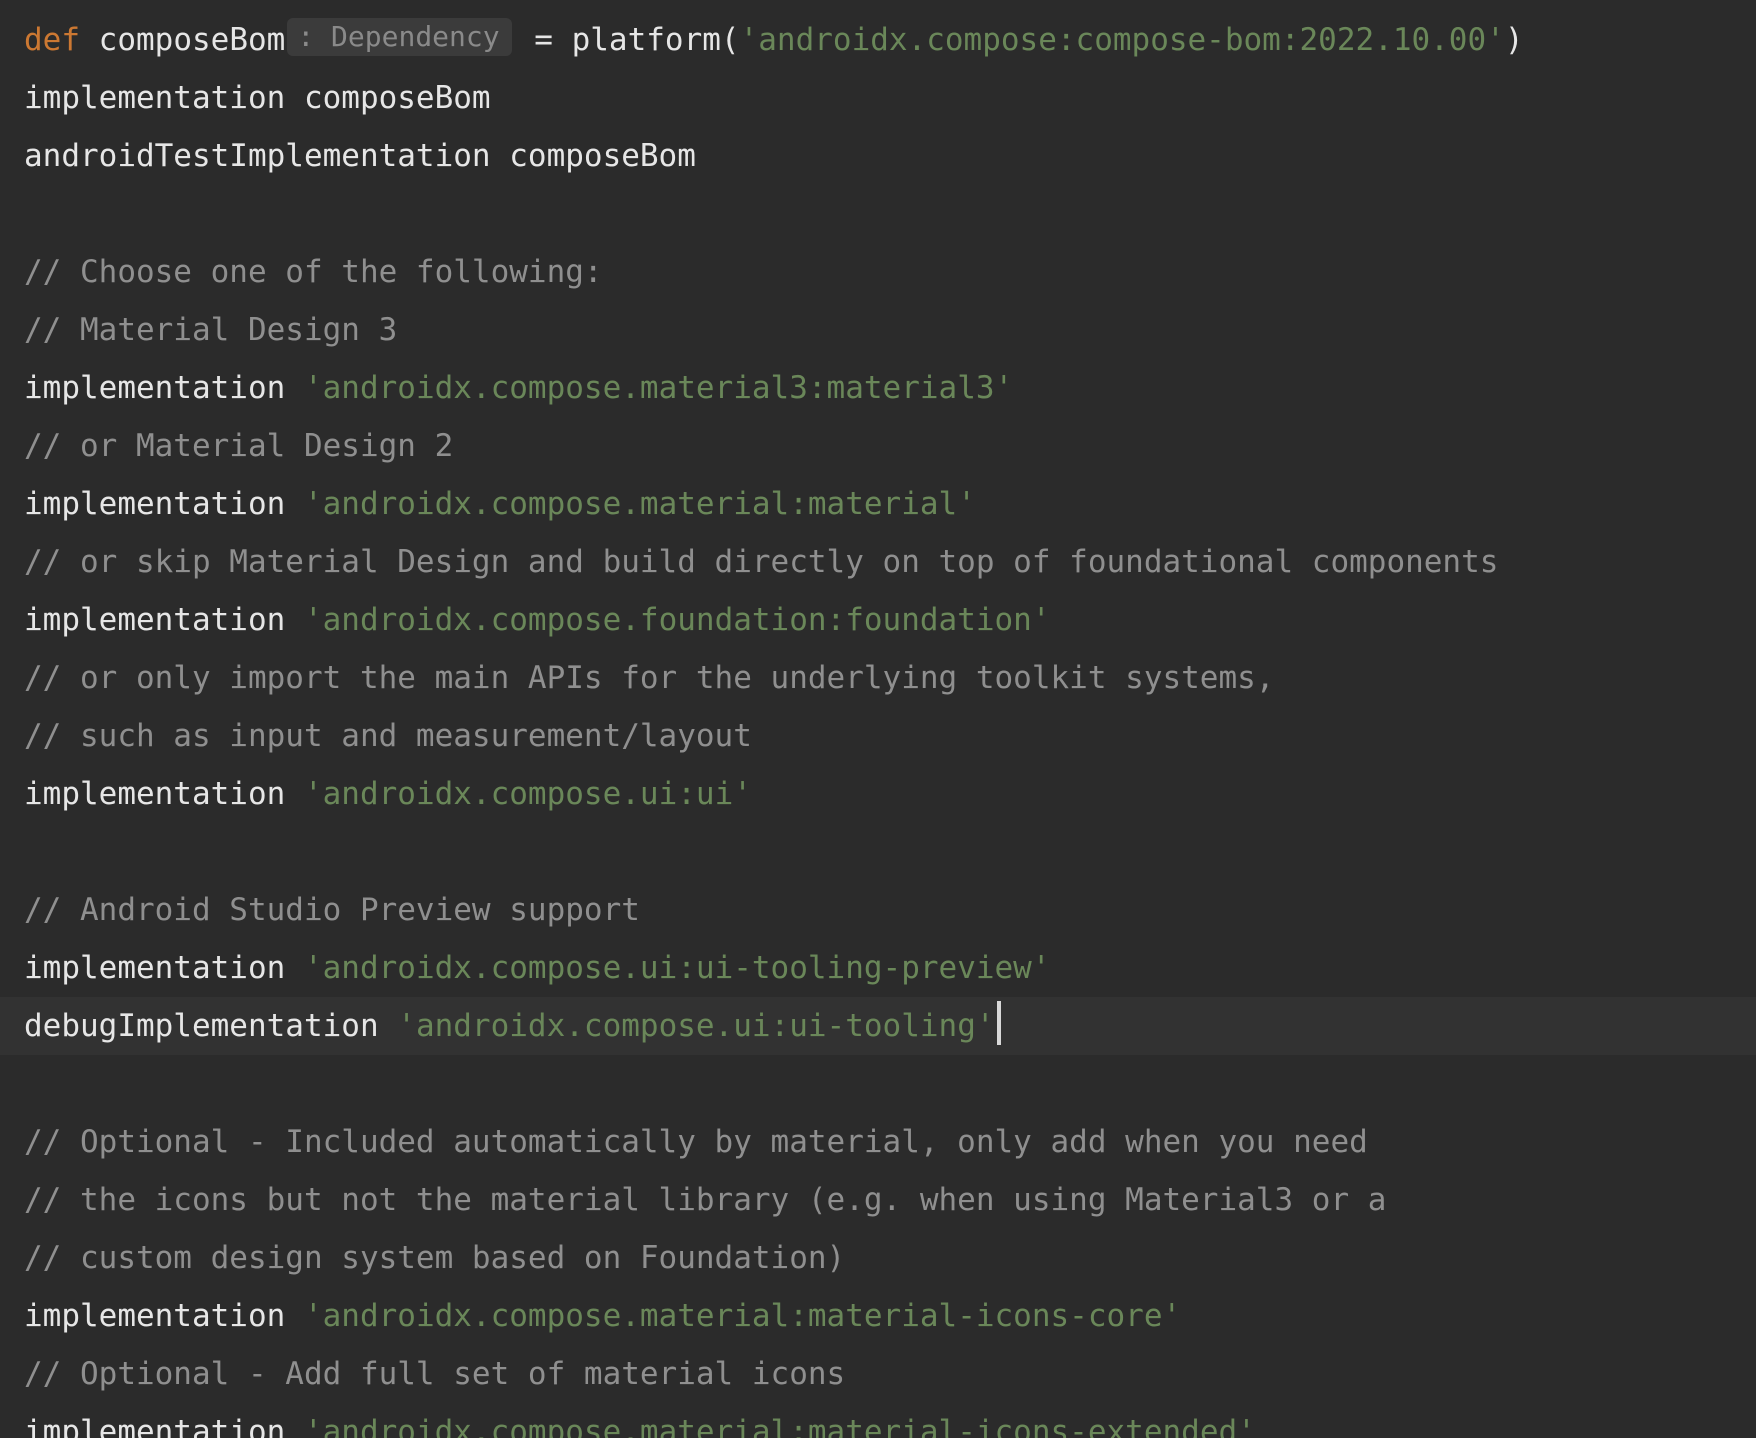 The height and width of the screenshot is (1438, 1756). What do you see at coordinates (388, 736) in the screenshot?
I see `comment: // such as input and measurement/layout` at bounding box center [388, 736].